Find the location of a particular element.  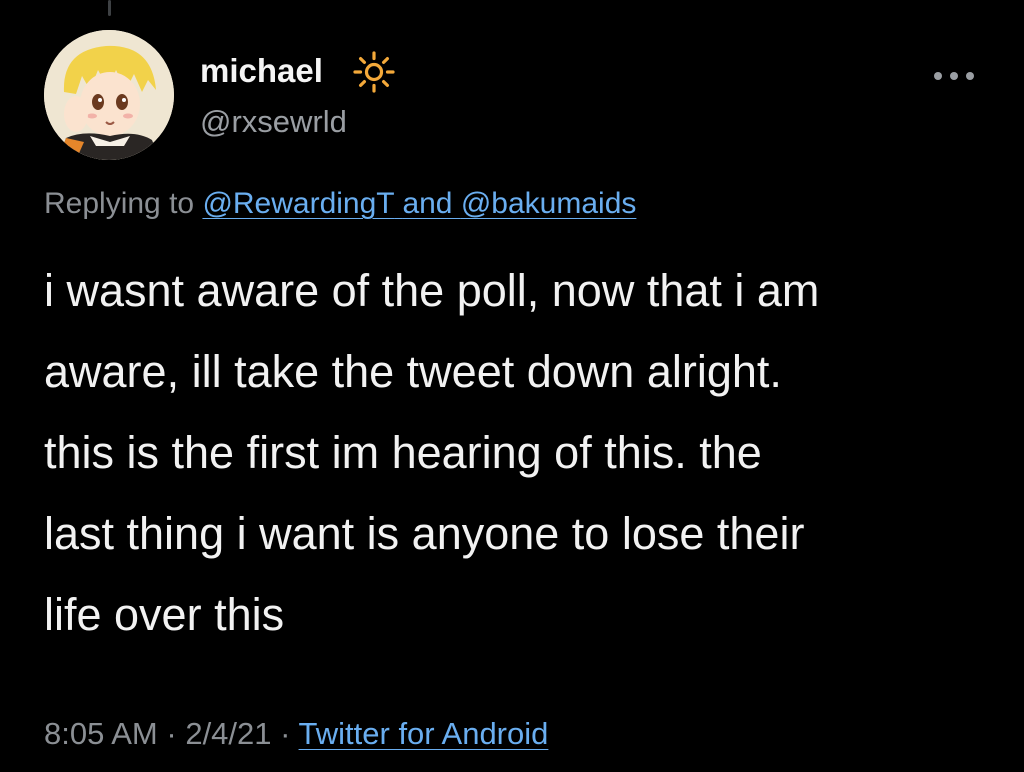

author-handle: @rxsewrld is located at coordinates (273, 122).